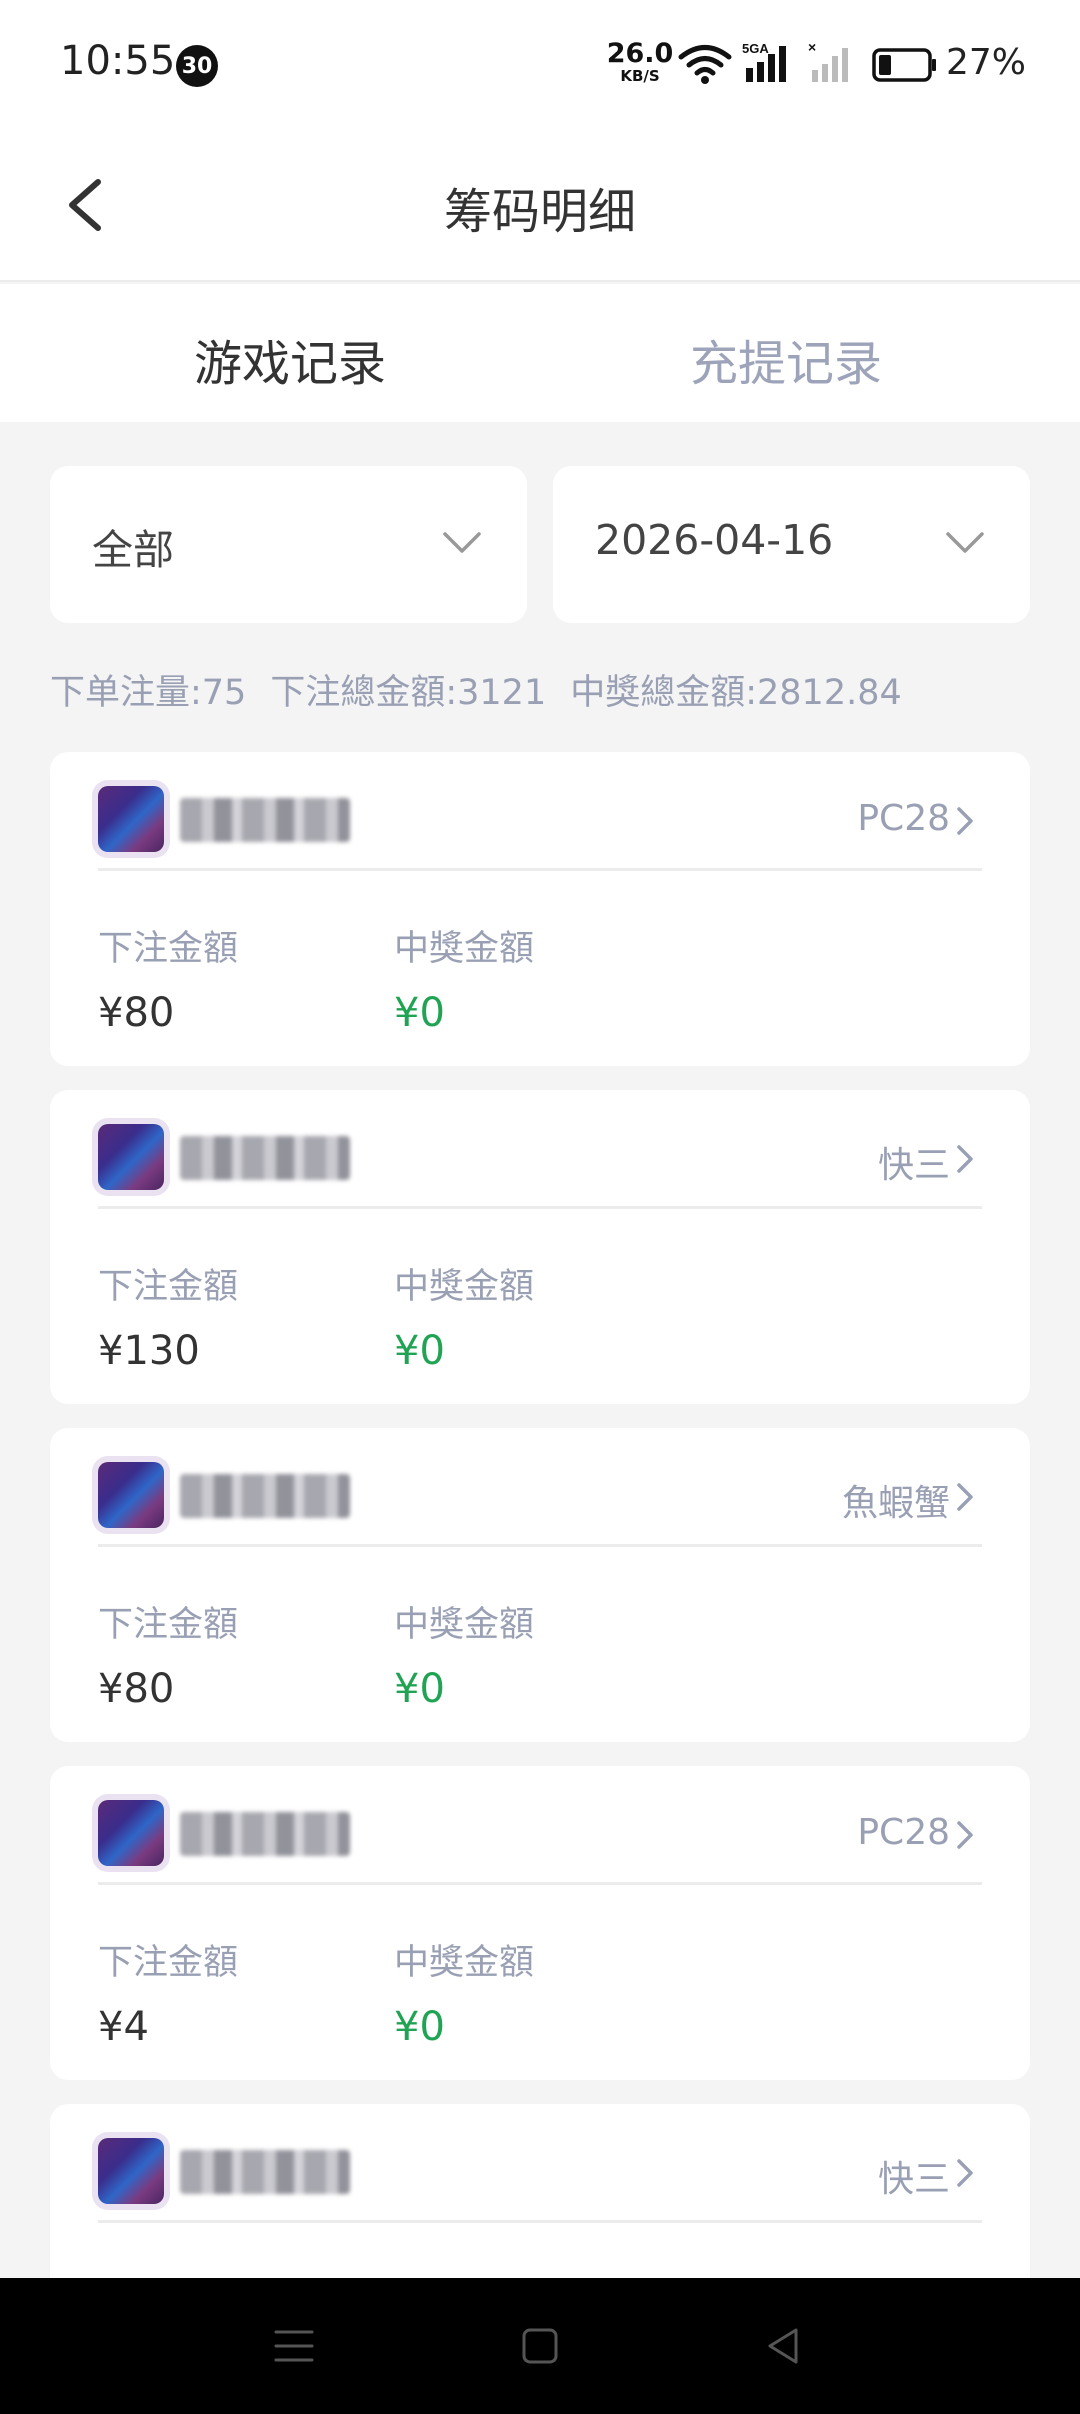  I want to click on network-speed: 26.0 KB/S, so click(640, 62).